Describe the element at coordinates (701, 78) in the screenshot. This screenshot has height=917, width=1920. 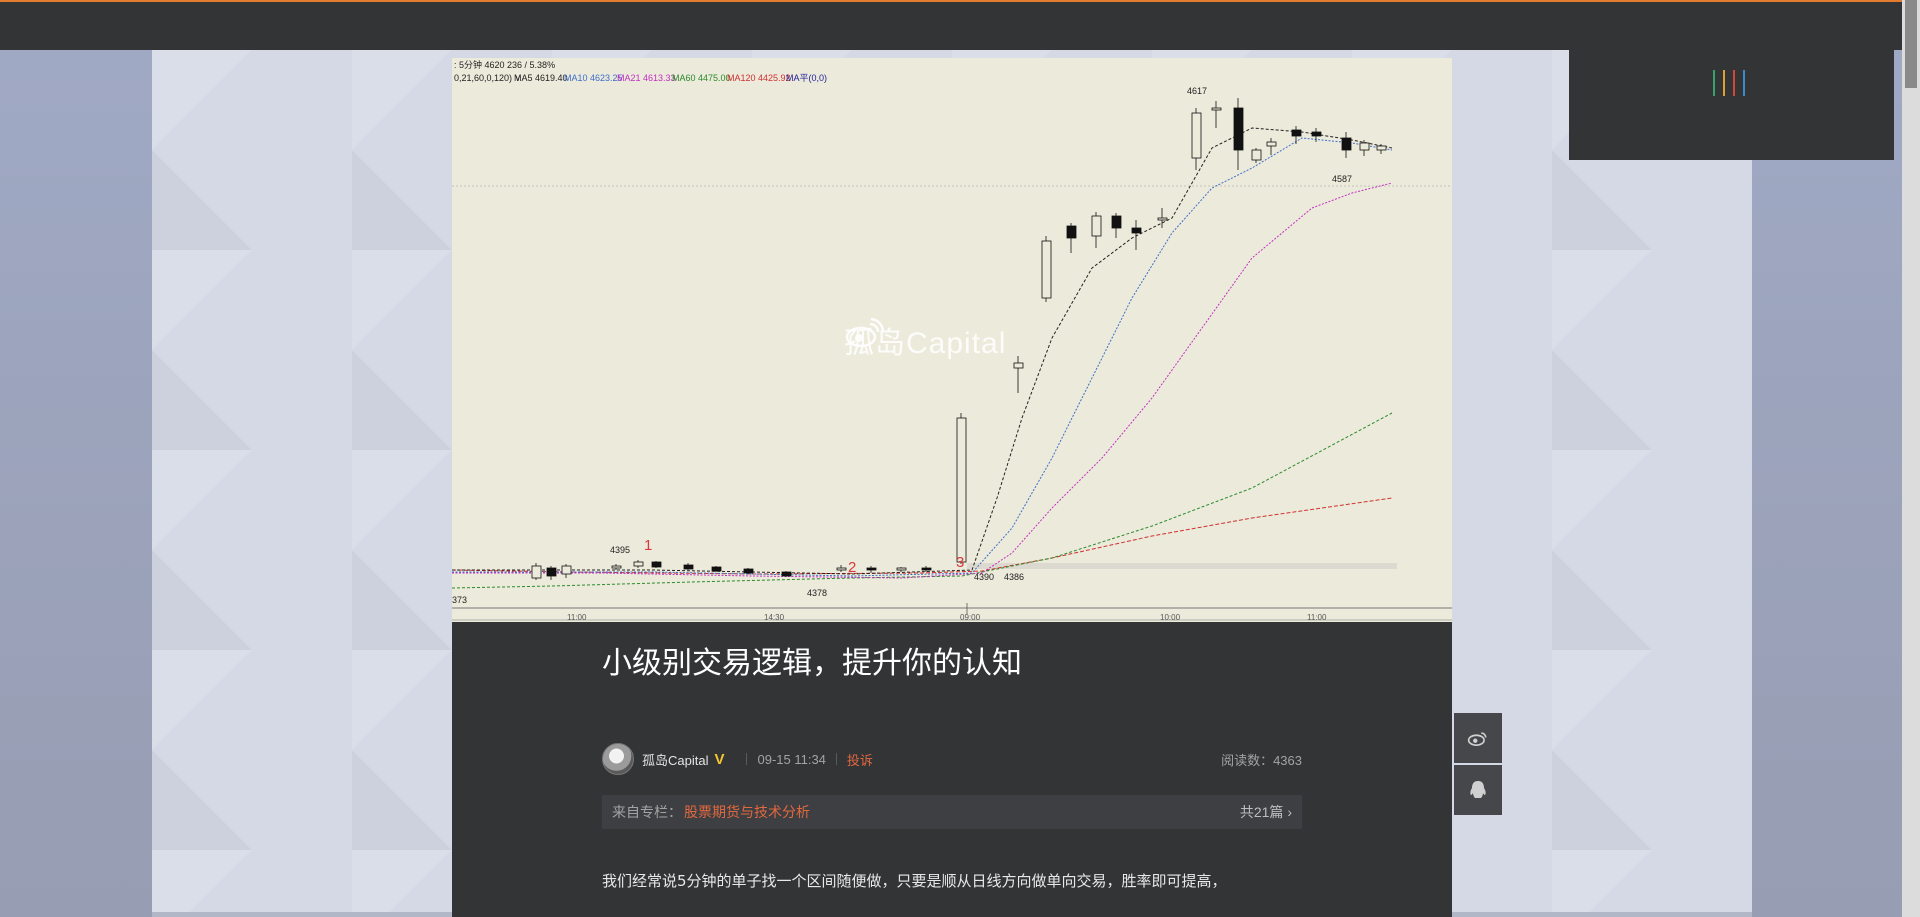
I see `ma-legend-item: MA60 4475.00` at that location.